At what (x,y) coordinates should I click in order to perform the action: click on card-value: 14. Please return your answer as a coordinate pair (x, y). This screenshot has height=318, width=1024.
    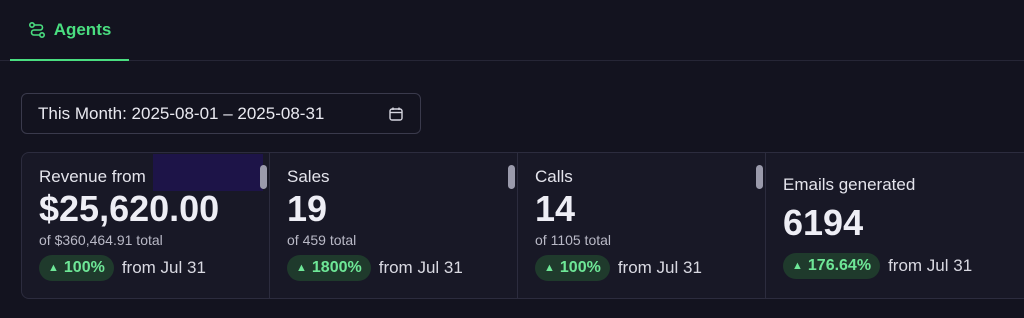
    Looking at the image, I should click on (555, 208).